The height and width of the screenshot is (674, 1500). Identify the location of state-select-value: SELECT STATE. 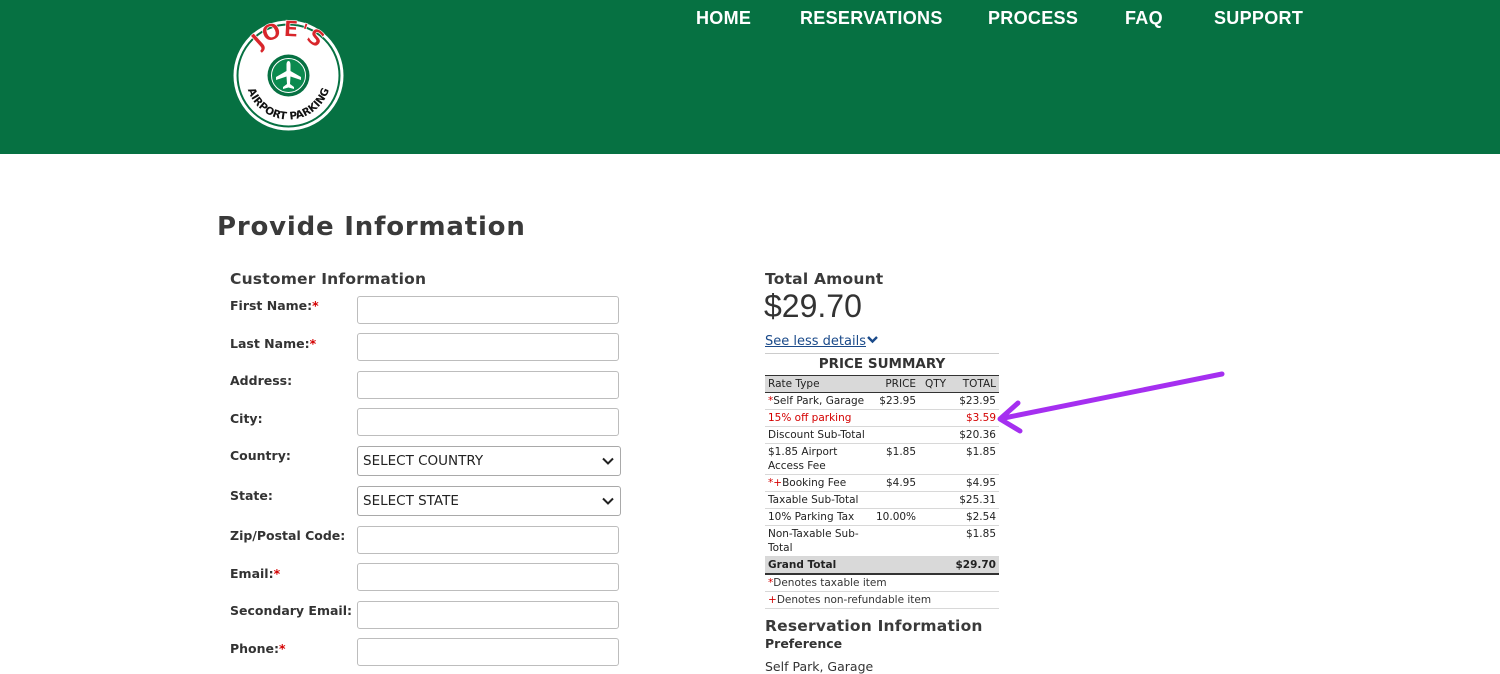
(411, 501).